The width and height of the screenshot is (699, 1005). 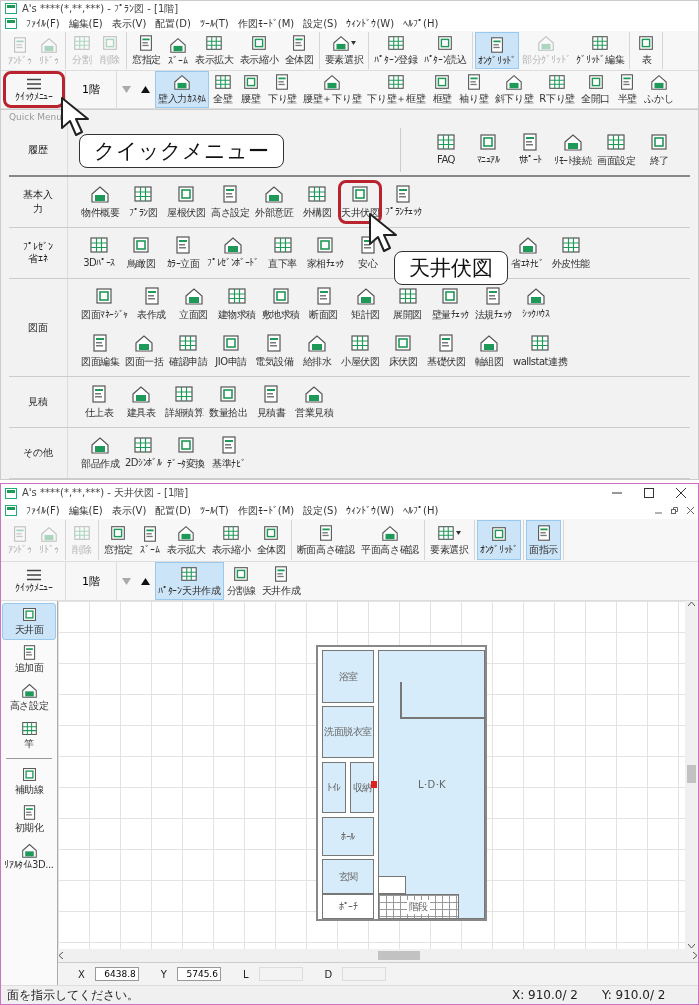 I want to click on toolbar-button: 全開口, so click(x=596, y=89).